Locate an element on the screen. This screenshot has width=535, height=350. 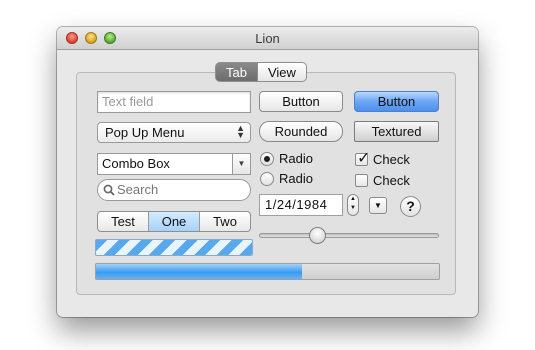
magnifier-icon is located at coordinates (109, 190).